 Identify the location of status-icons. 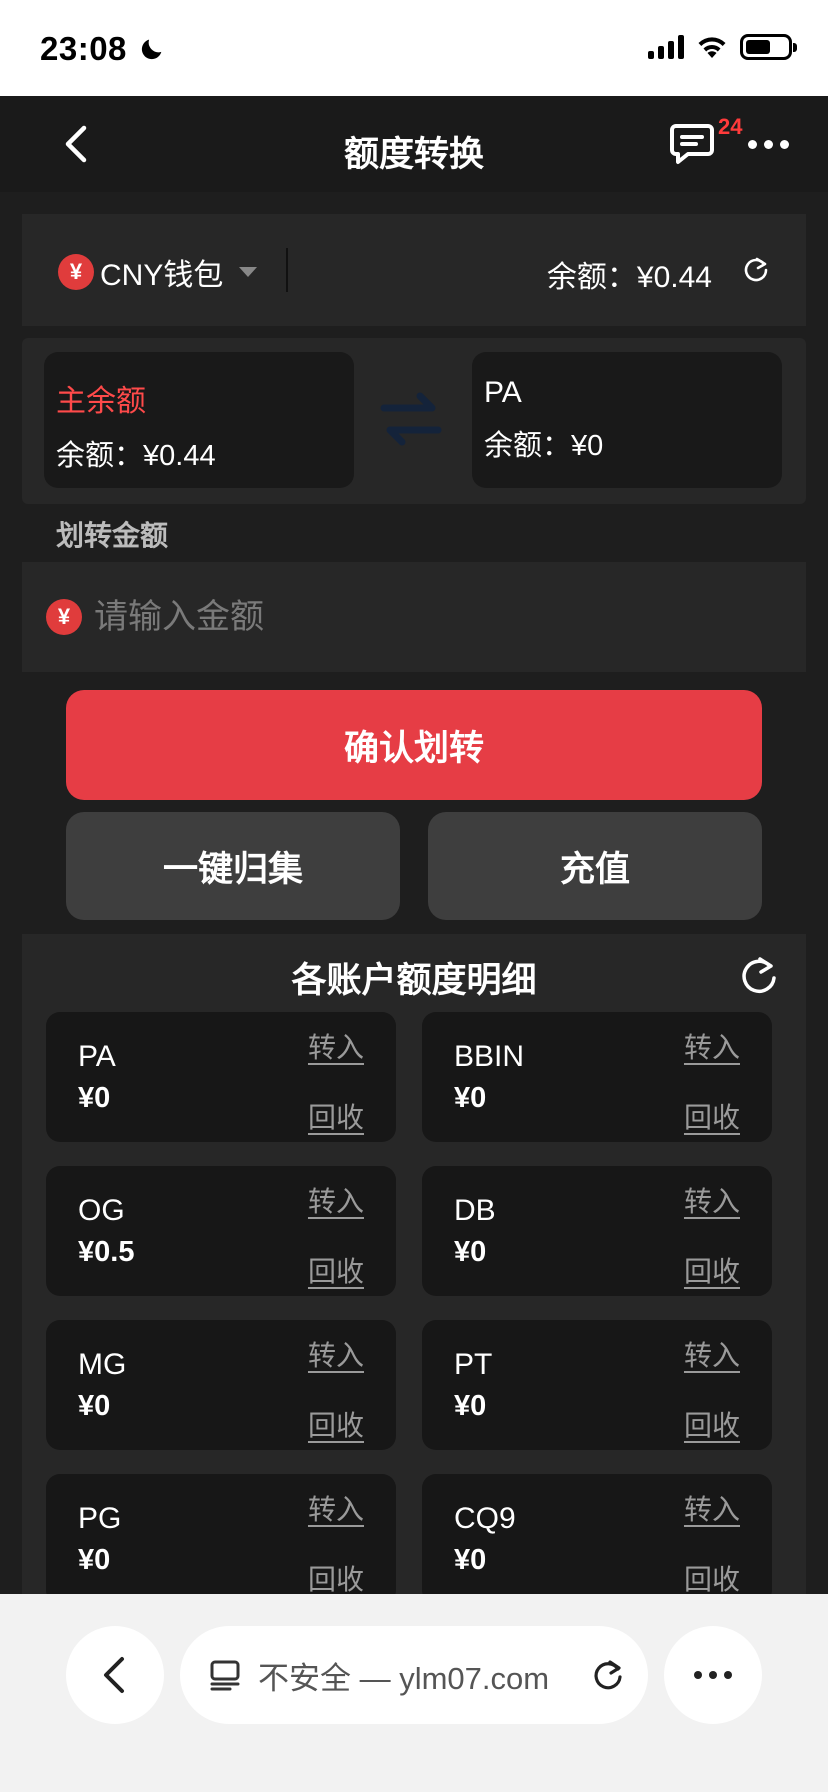
(722, 47).